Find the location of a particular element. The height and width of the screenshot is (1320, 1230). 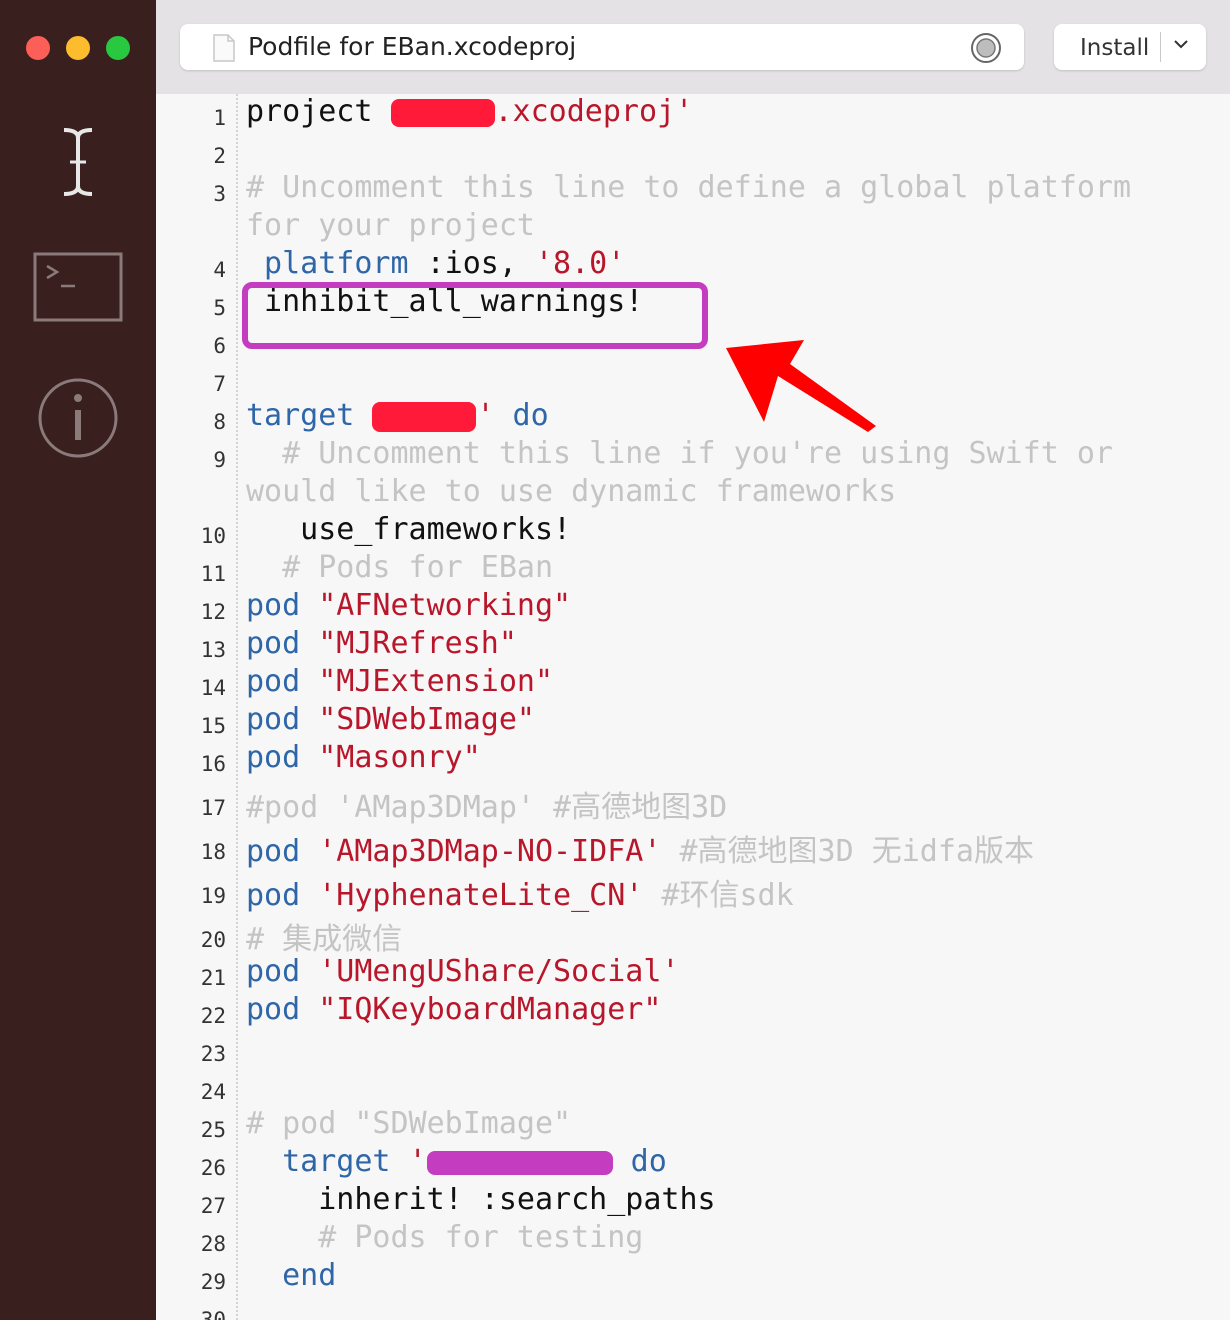

line-number: 18 is located at coordinates (213, 852).